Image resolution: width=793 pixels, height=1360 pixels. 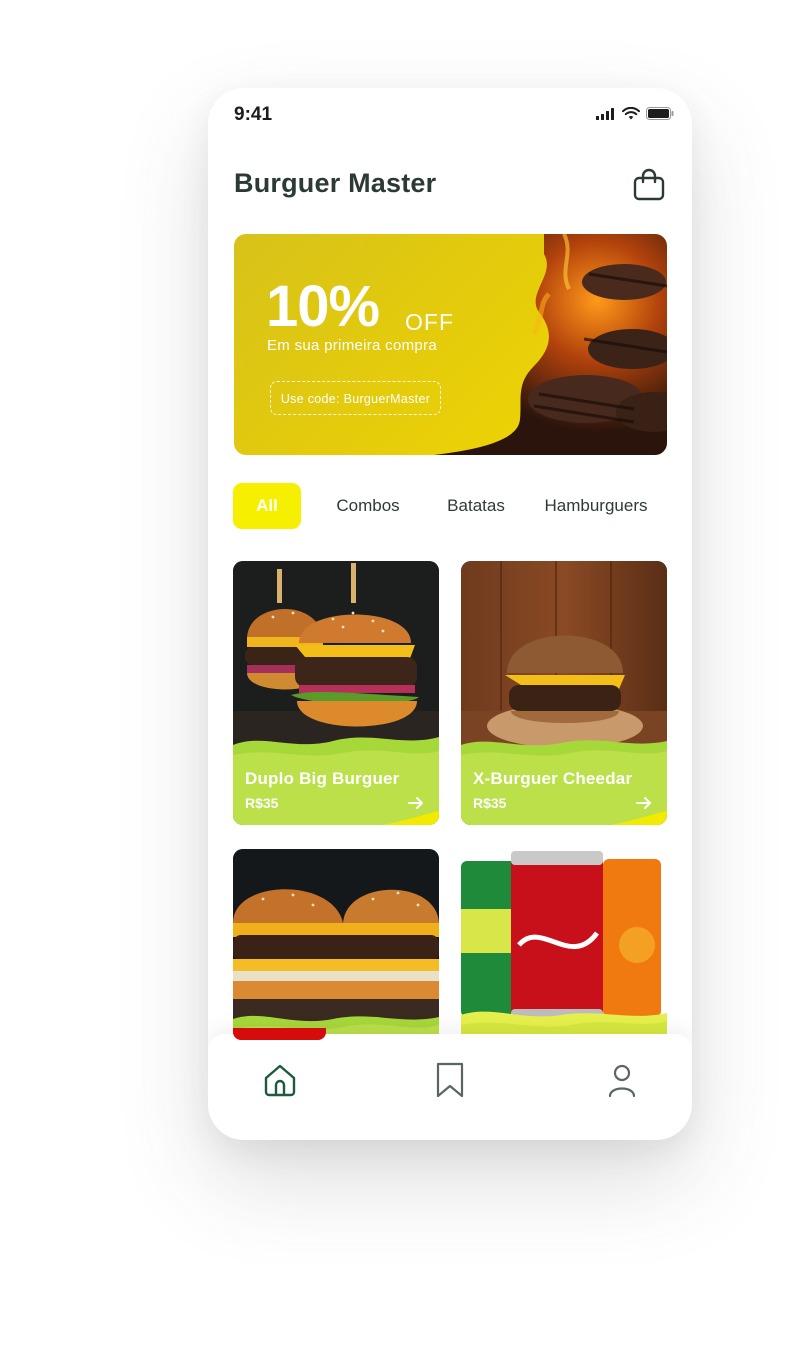 I want to click on wifi-icon, so click(x=631, y=113).